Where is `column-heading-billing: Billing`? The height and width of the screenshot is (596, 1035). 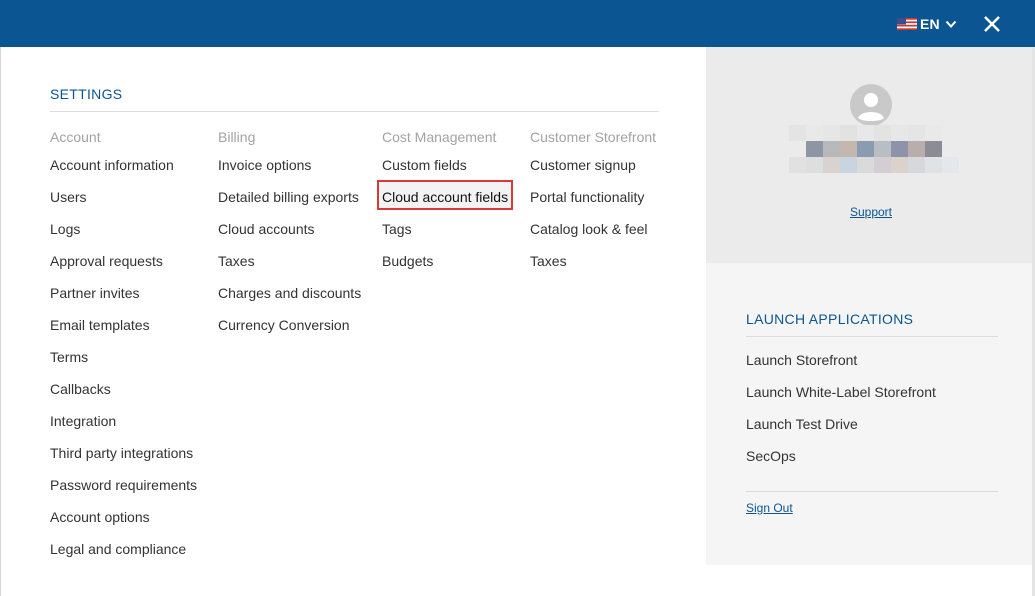 column-heading-billing: Billing is located at coordinates (237, 137).